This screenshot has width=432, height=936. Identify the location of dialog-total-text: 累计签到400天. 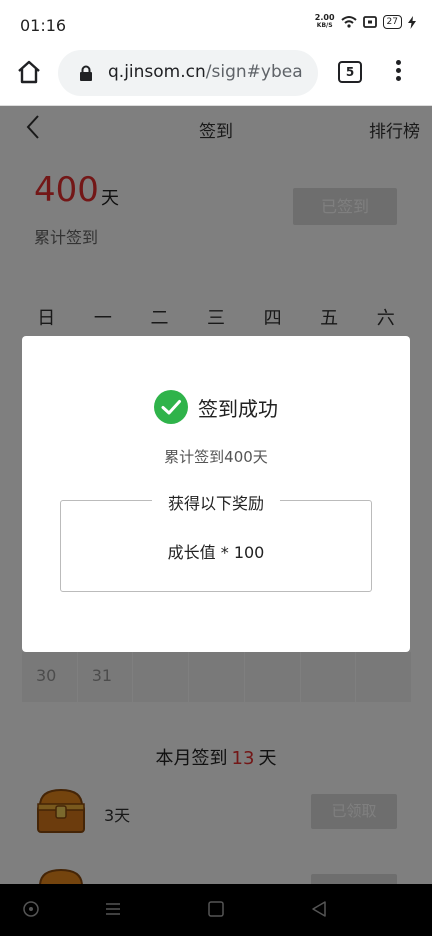
(216, 457).